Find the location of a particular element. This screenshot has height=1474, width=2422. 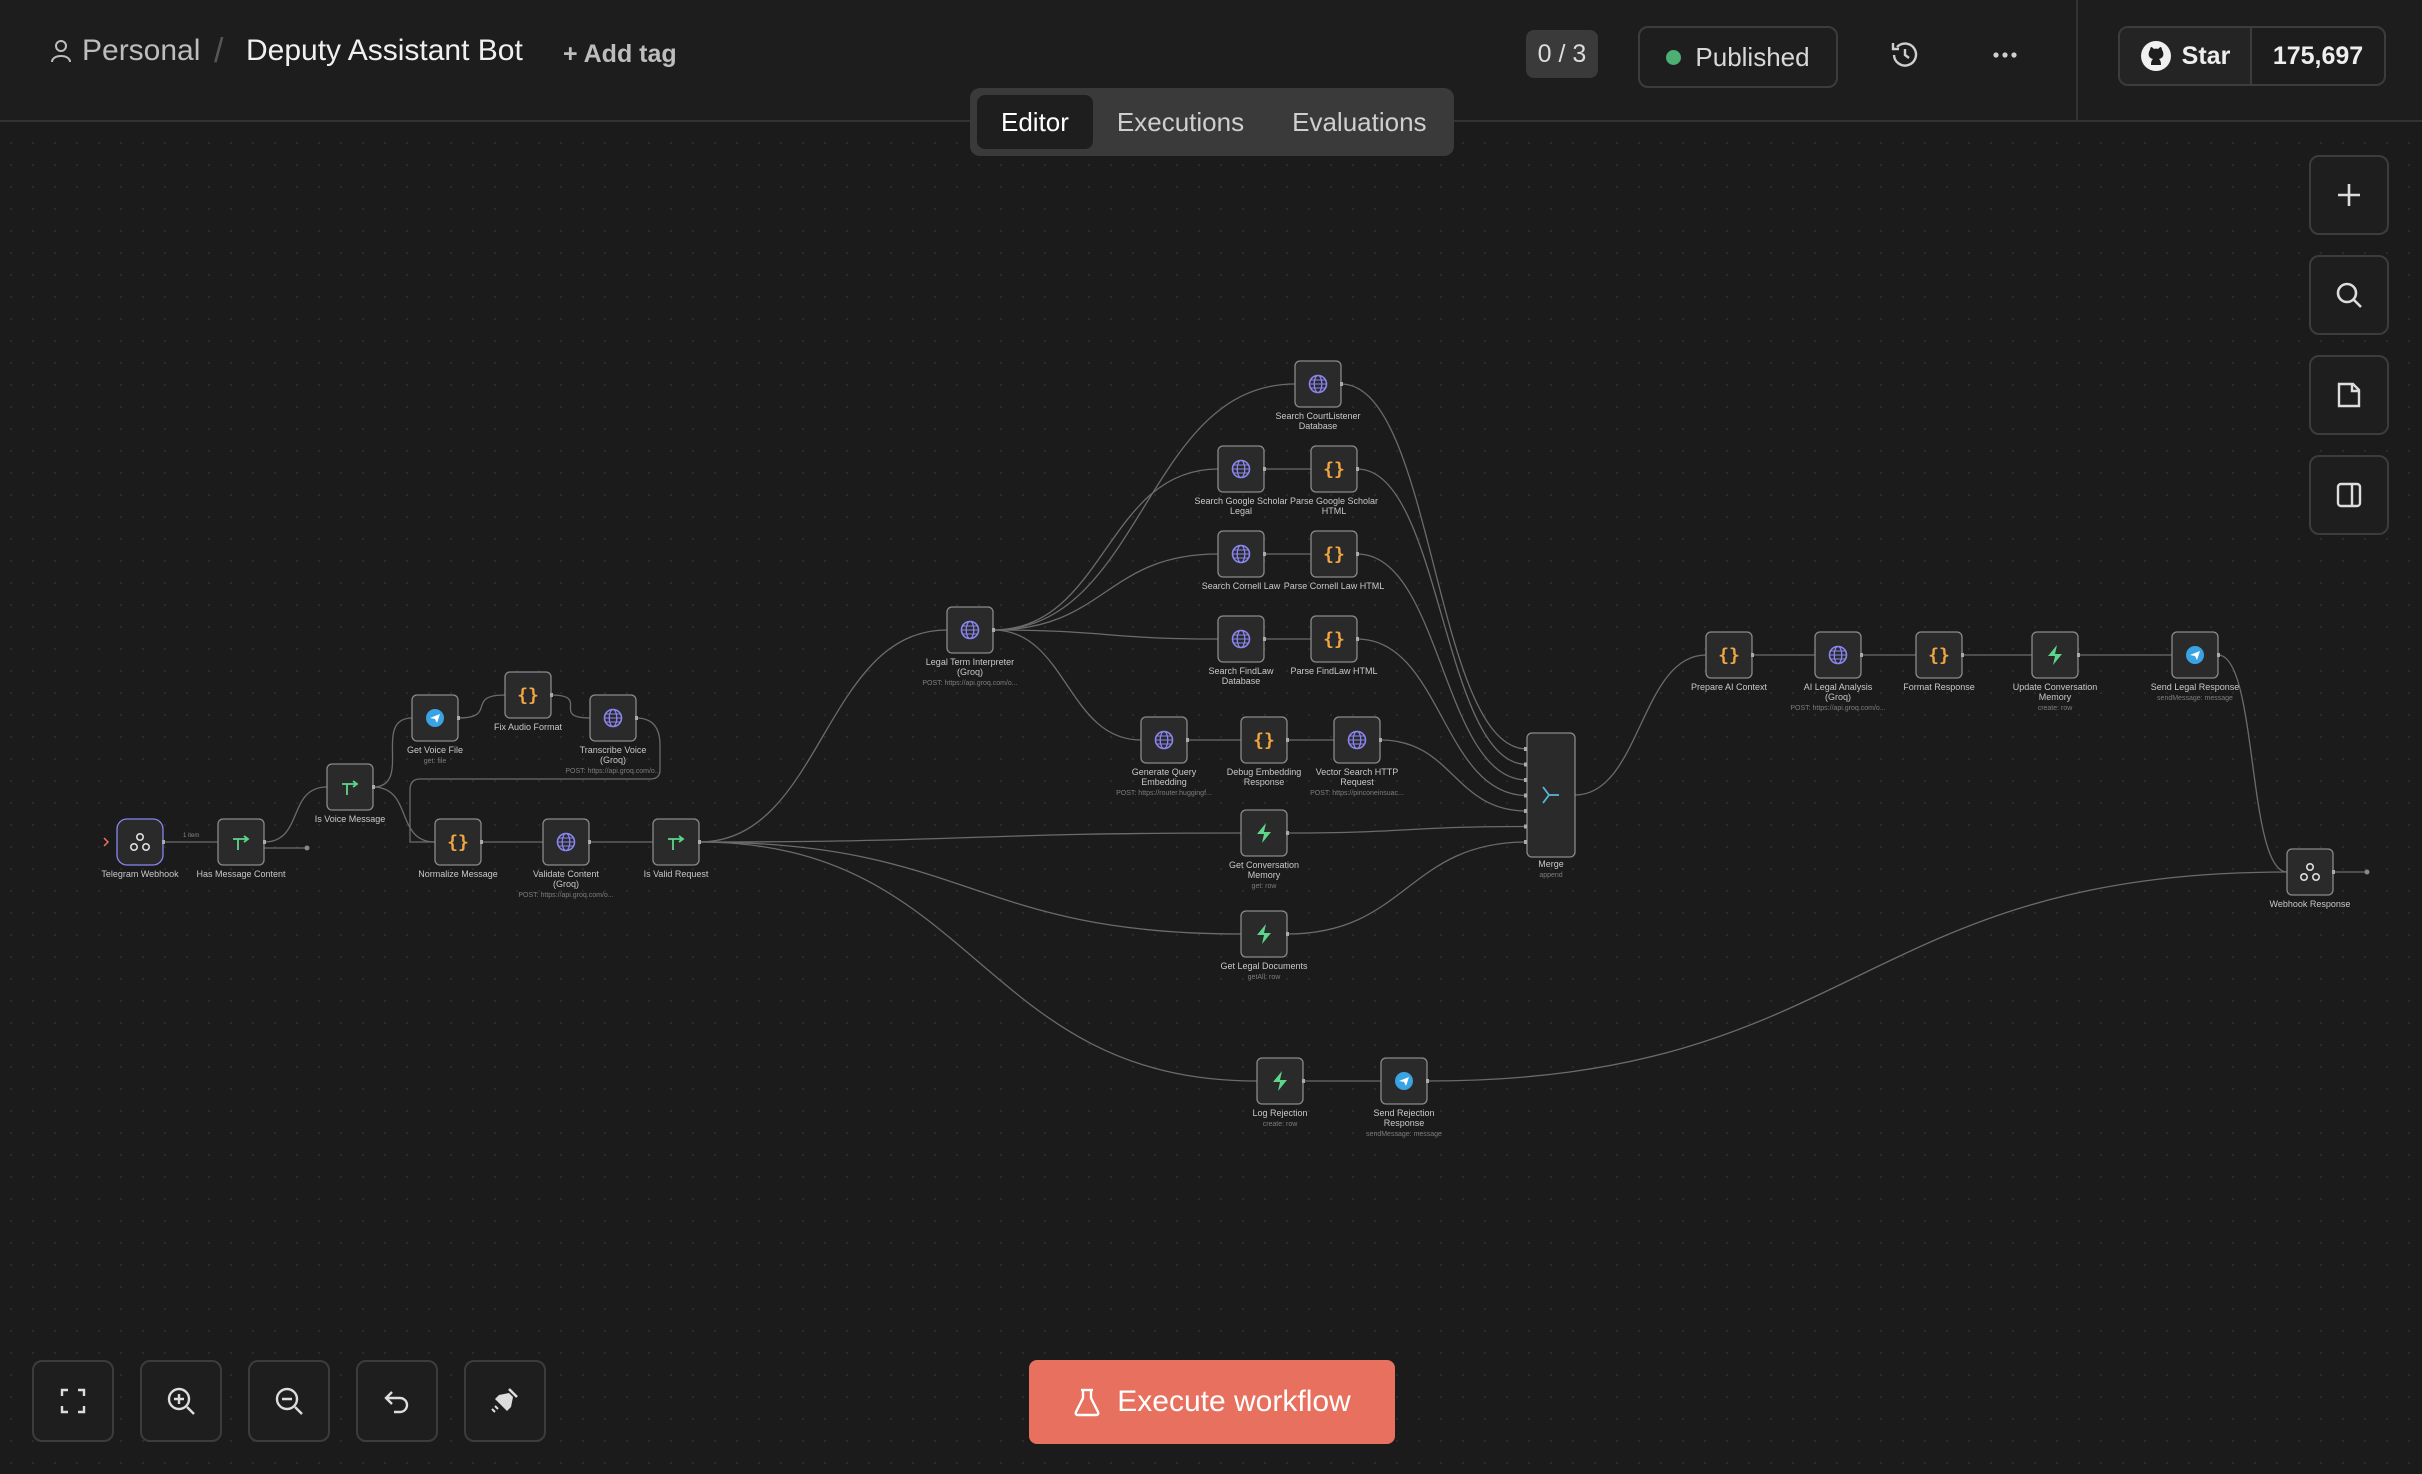

node-debug-embedding: {} Debug EmbeddingResponse is located at coordinates (1264, 751).